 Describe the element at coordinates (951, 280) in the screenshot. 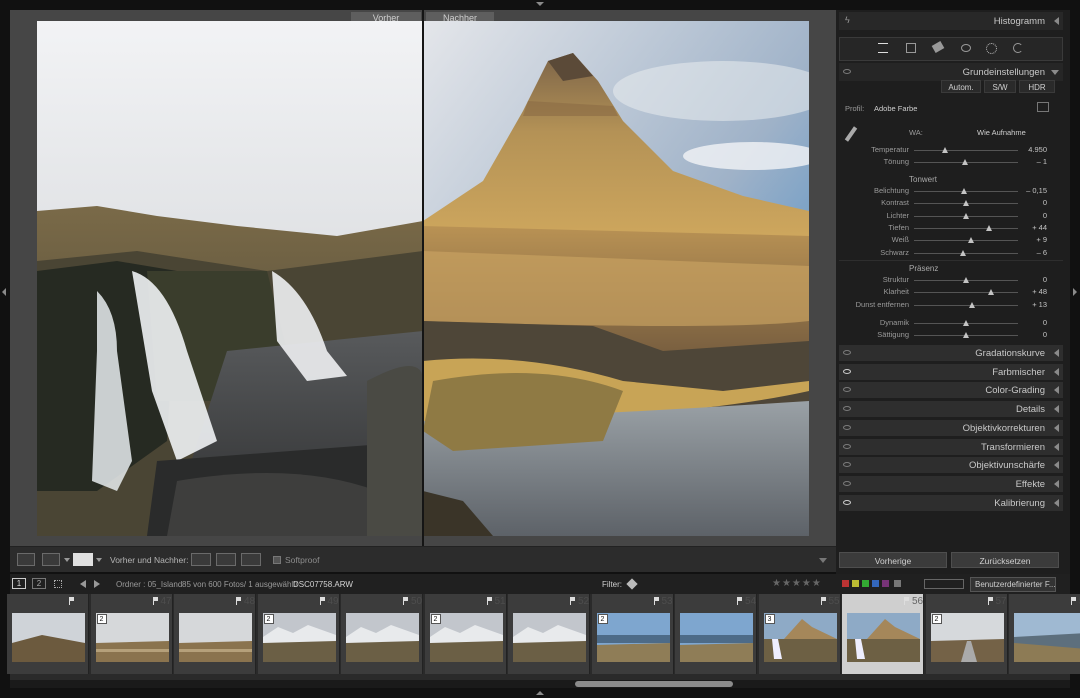

I see `slider-struktur: Struktur 0` at that location.